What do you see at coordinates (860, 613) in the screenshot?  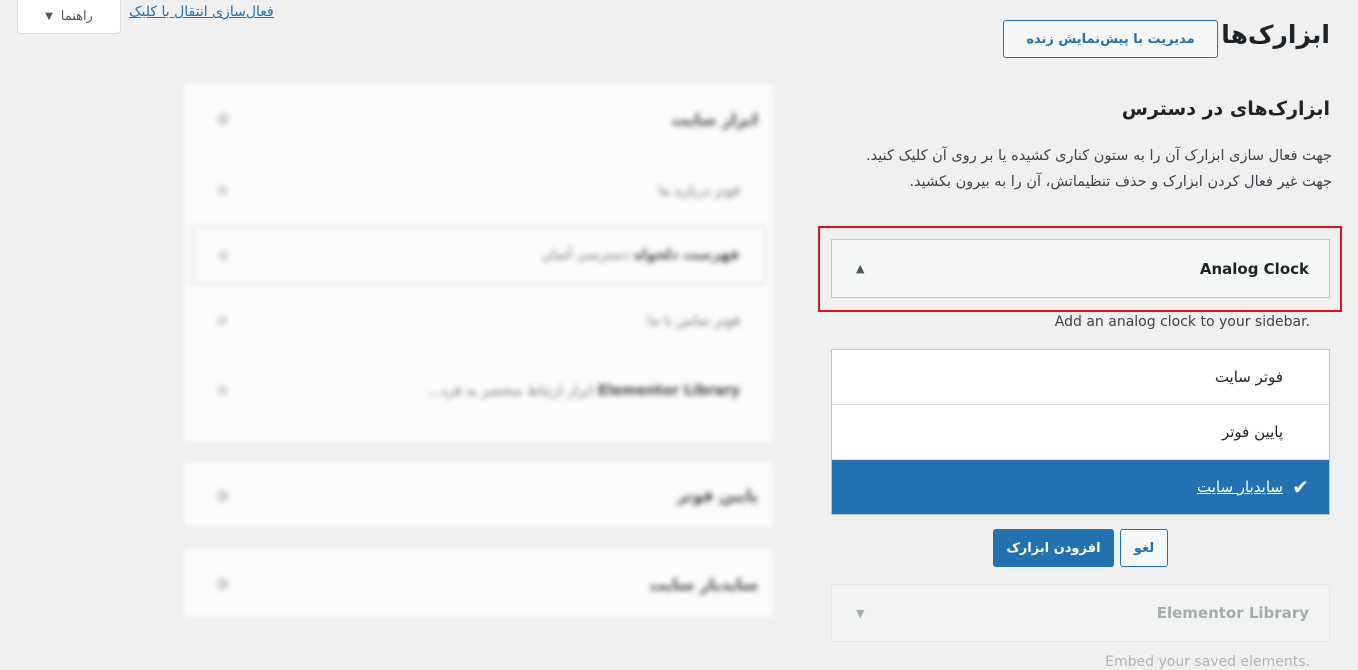 I see `triangle-down-icon: ▼` at bounding box center [860, 613].